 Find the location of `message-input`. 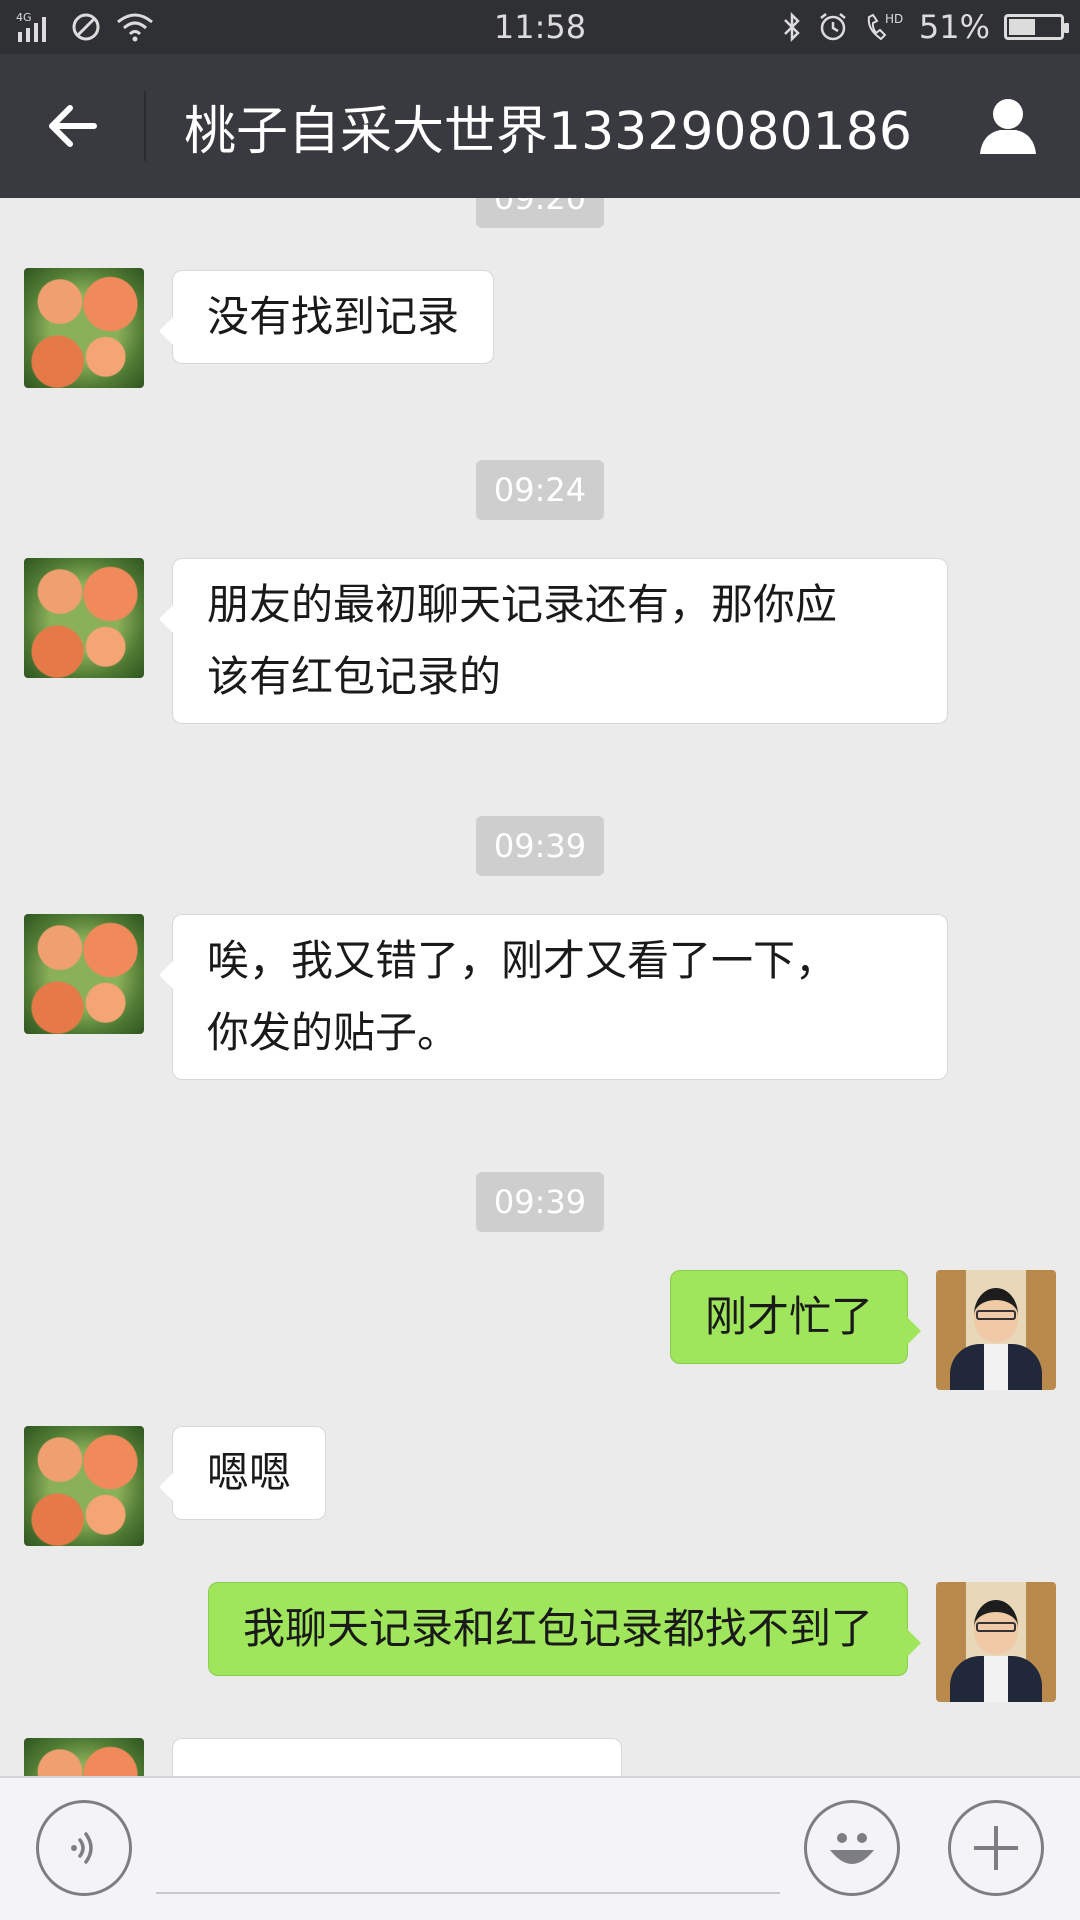

message-input is located at coordinates (468, 1846).